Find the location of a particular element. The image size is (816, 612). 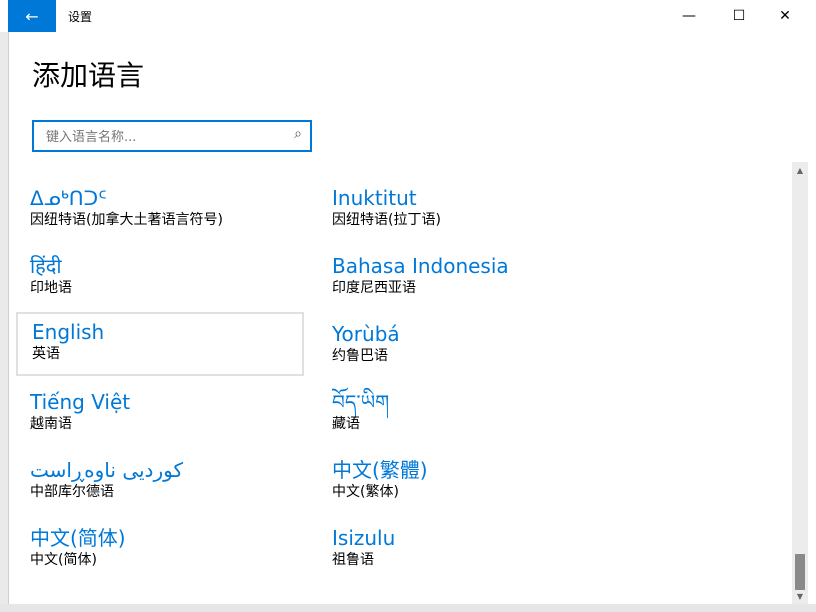

language-item: Bahasa Indonesia 印度尼西亚语 is located at coordinates (462, 280).